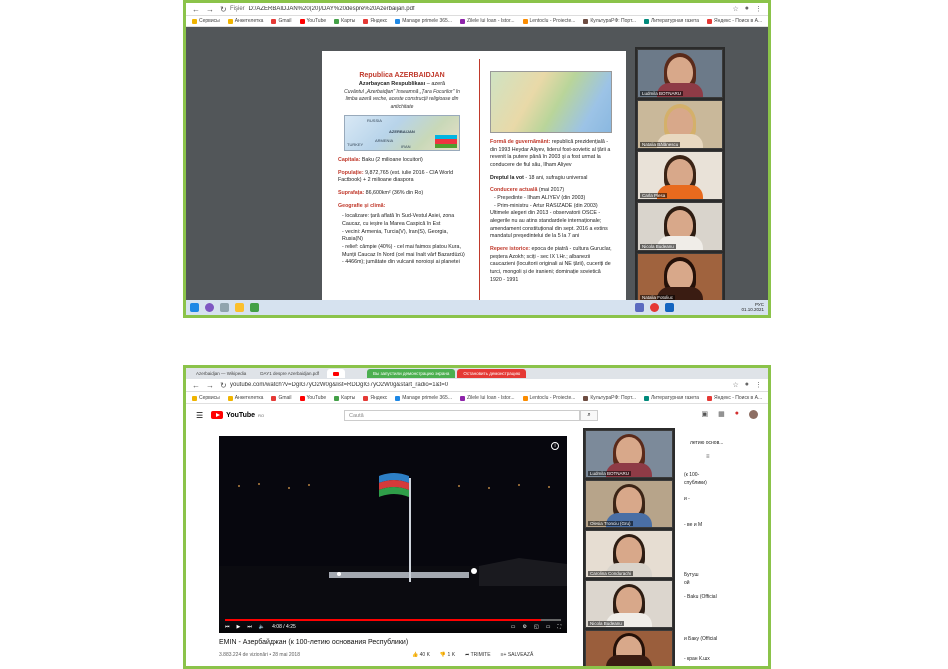 This screenshot has width=948, height=669. Describe the element at coordinates (697, 659) in the screenshot. I see `side-item: - кран К.шх` at that location.